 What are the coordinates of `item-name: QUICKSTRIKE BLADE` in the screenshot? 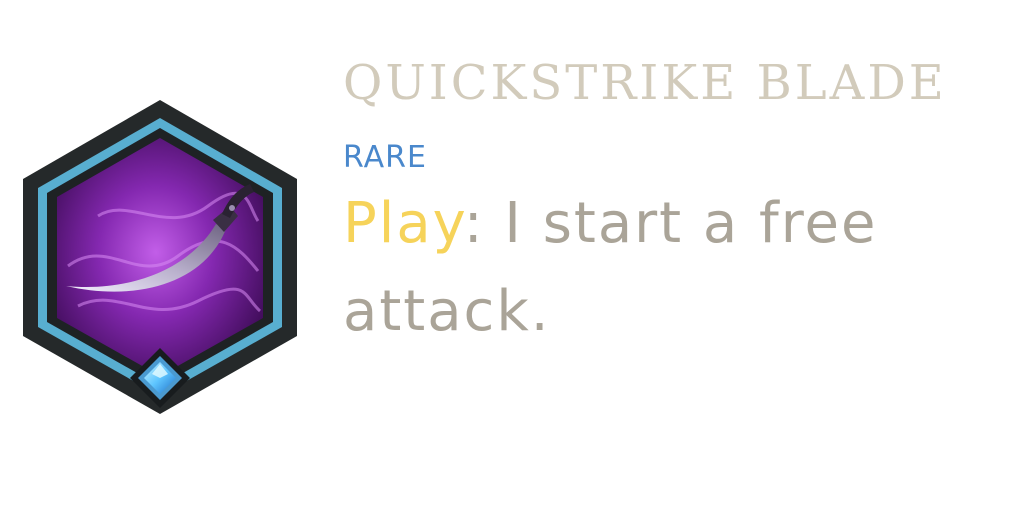 It's located at (645, 83).